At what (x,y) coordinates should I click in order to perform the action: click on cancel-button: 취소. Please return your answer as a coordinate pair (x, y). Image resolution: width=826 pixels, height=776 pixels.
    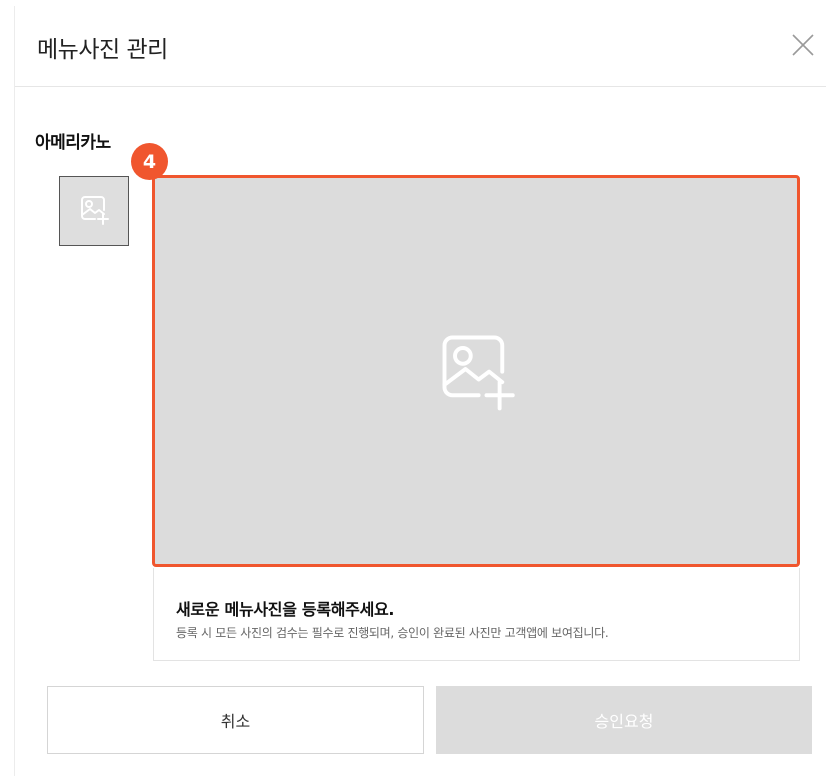
    Looking at the image, I should click on (235, 720).